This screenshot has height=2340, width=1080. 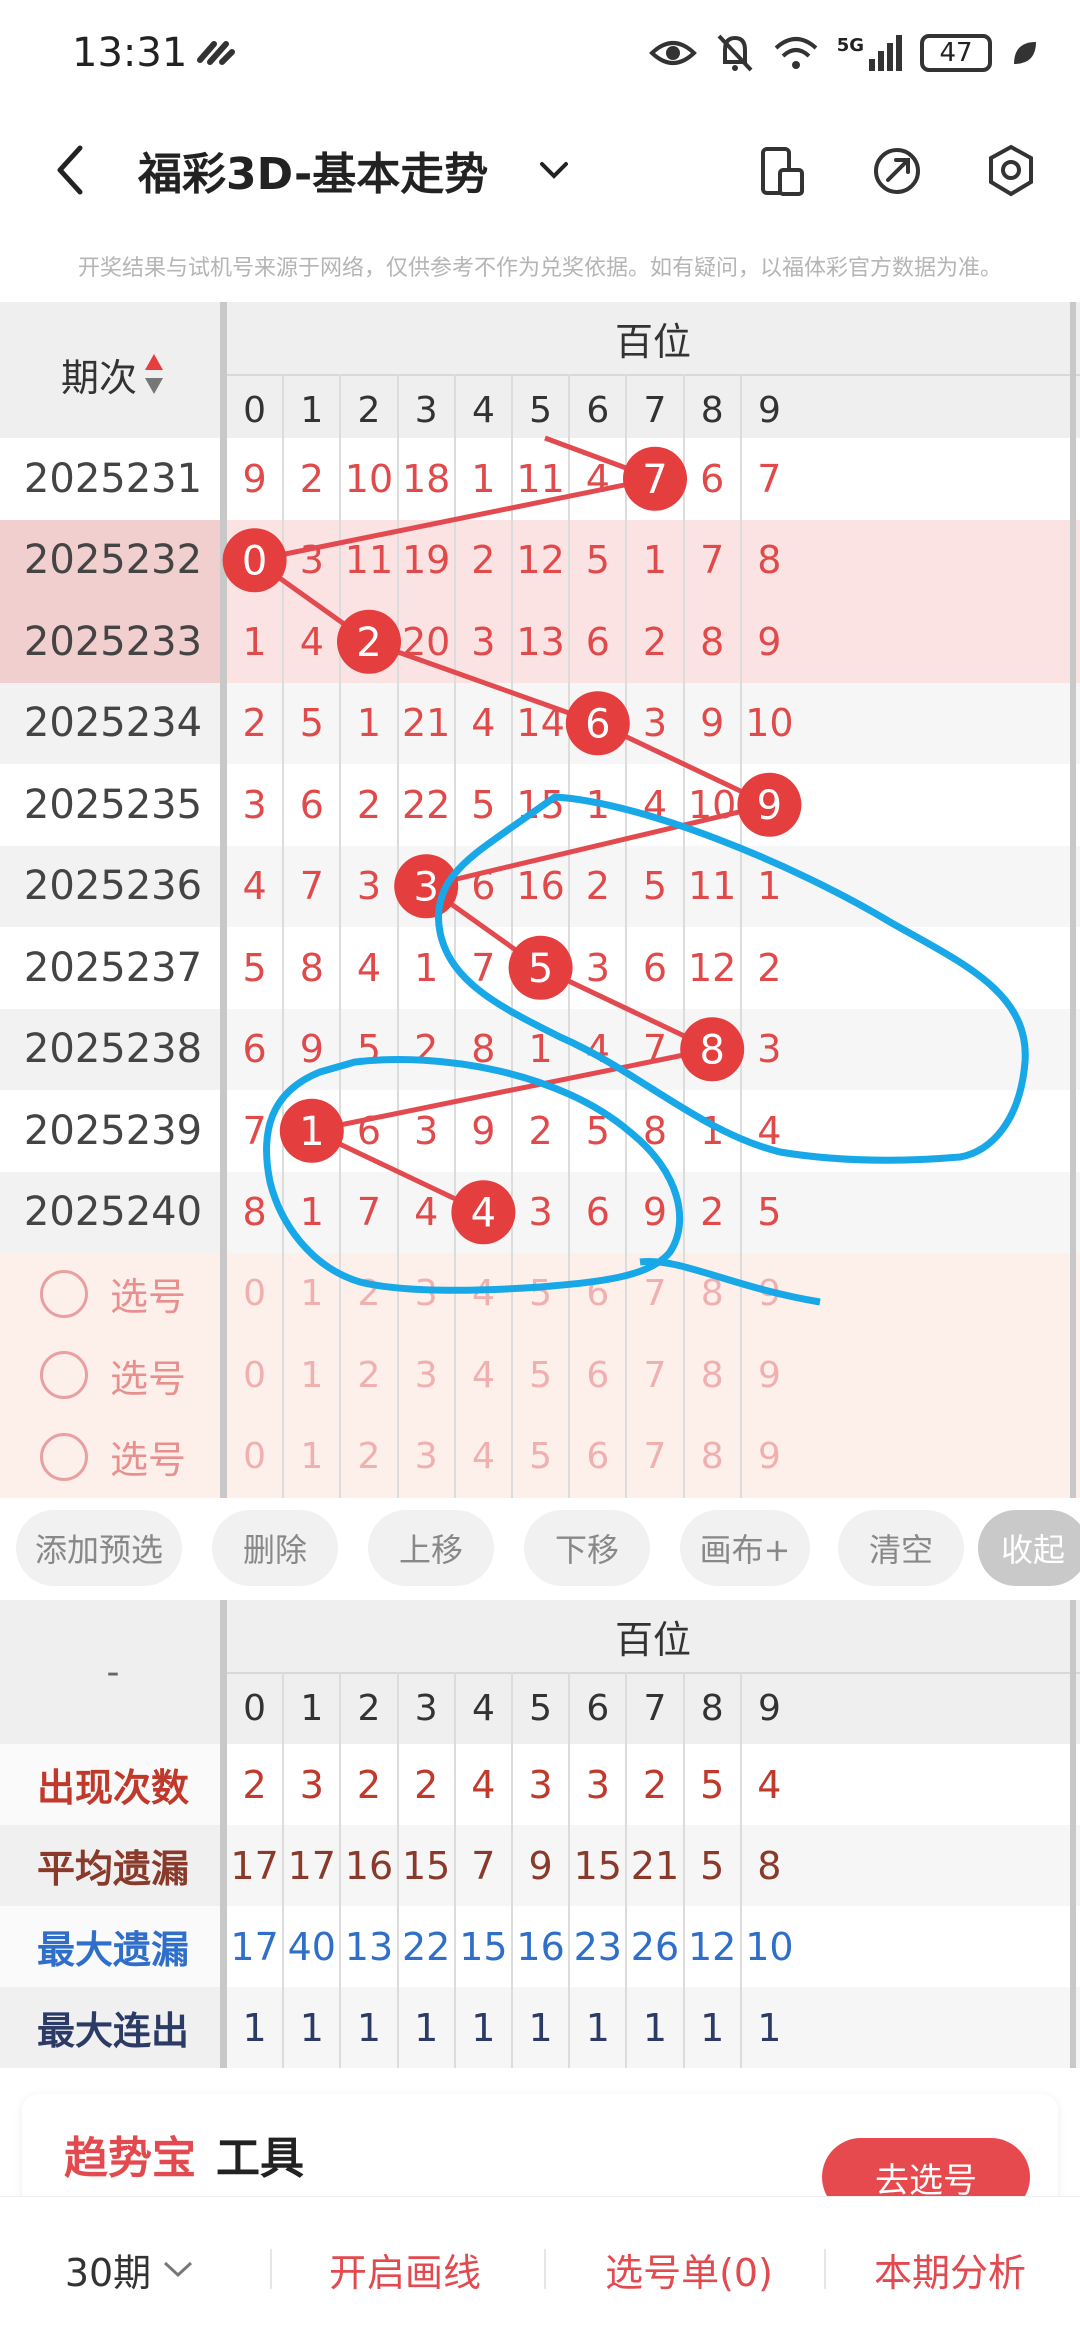 I want to click on periods-selector: 30期, so click(x=130, y=2268).